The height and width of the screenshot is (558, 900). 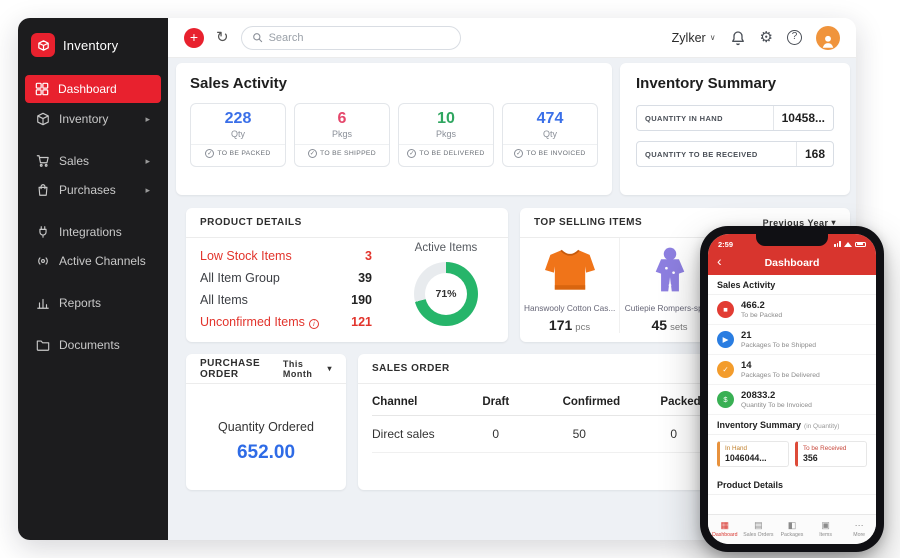 What do you see at coordinates (446, 118) in the screenshot?
I see `card-value: 10` at bounding box center [446, 118].